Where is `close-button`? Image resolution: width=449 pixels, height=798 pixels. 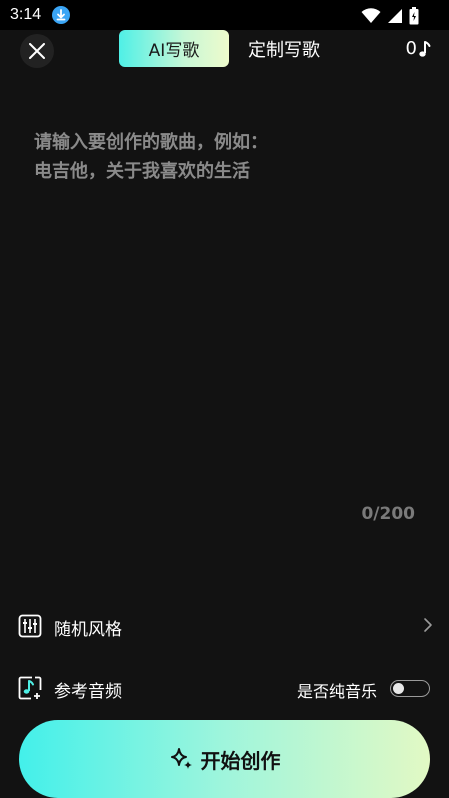
close-button is located at coordinates (37, 51).